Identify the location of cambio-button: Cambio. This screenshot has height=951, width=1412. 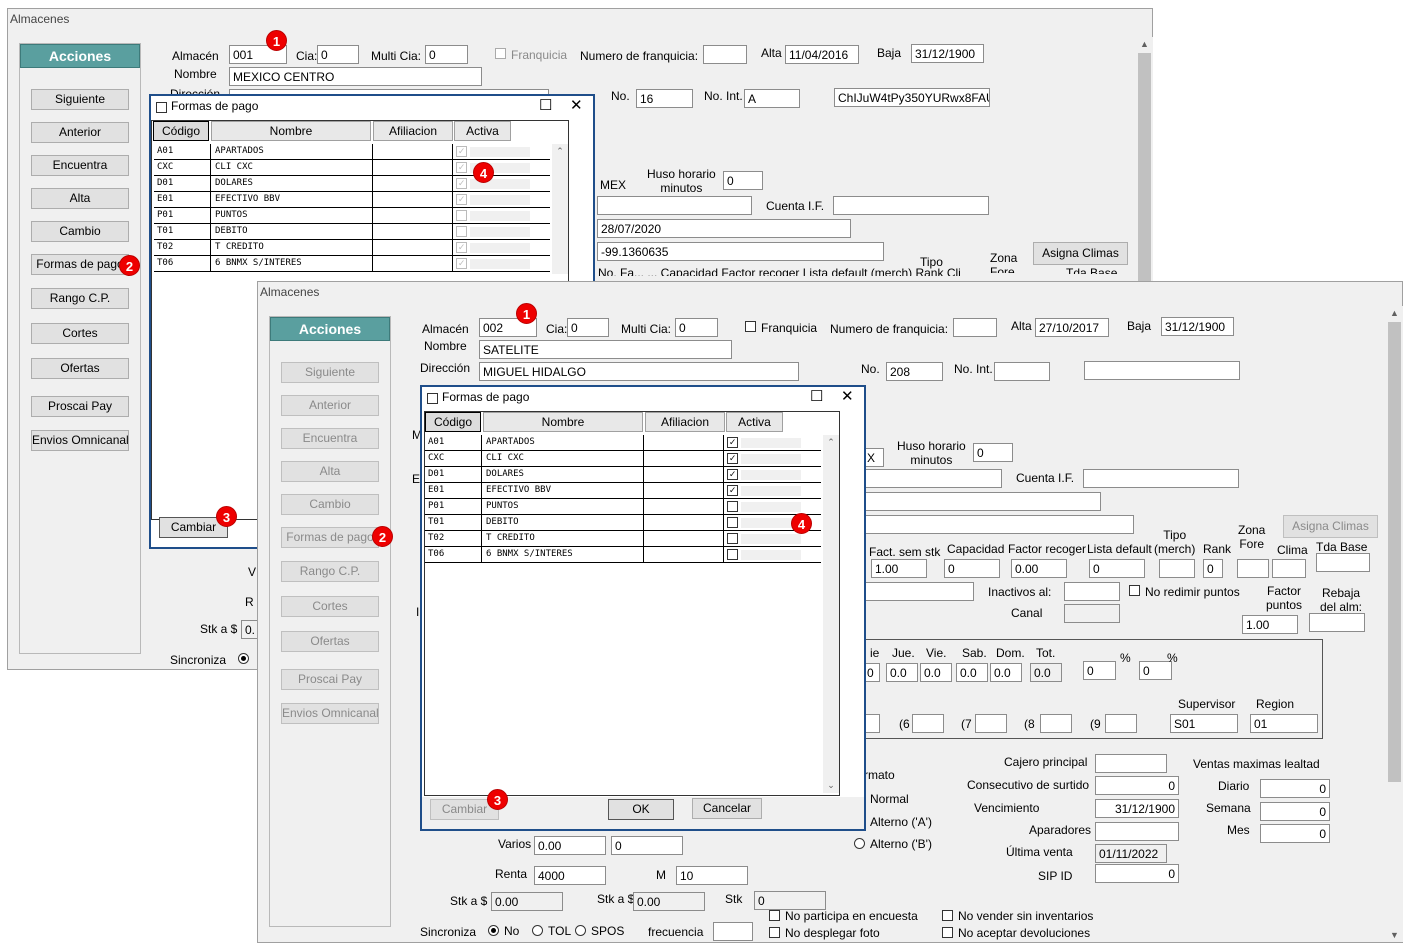
(80, 231).